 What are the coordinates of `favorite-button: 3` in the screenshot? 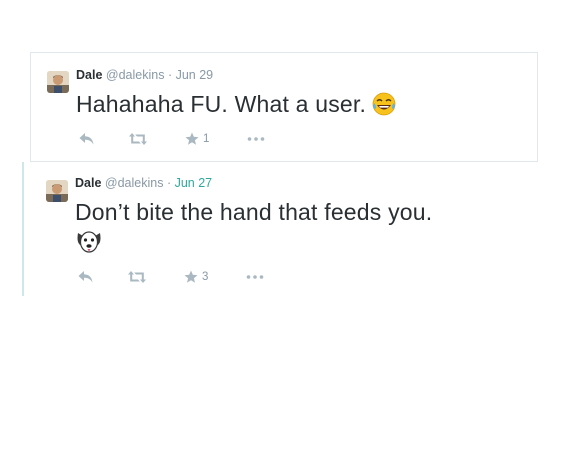 It's located at (196, 277).